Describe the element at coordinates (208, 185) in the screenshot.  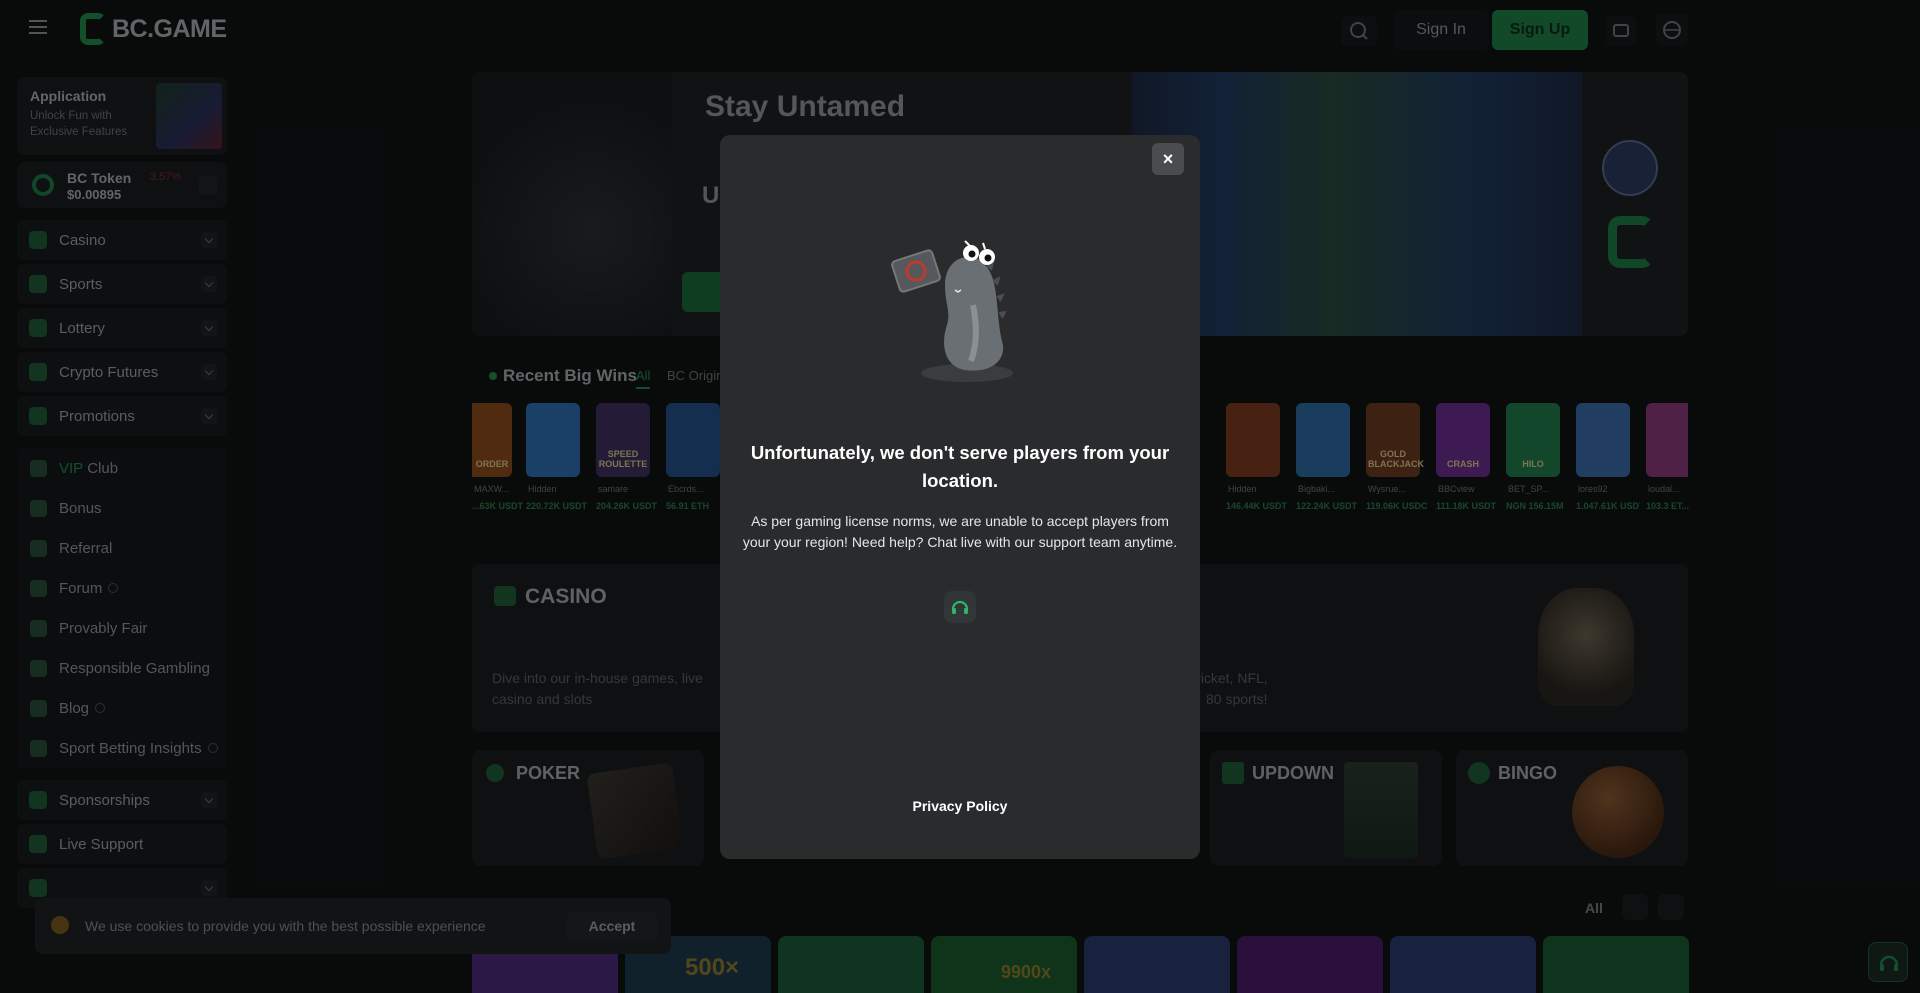
I see `token-arrow-icon` at that location.